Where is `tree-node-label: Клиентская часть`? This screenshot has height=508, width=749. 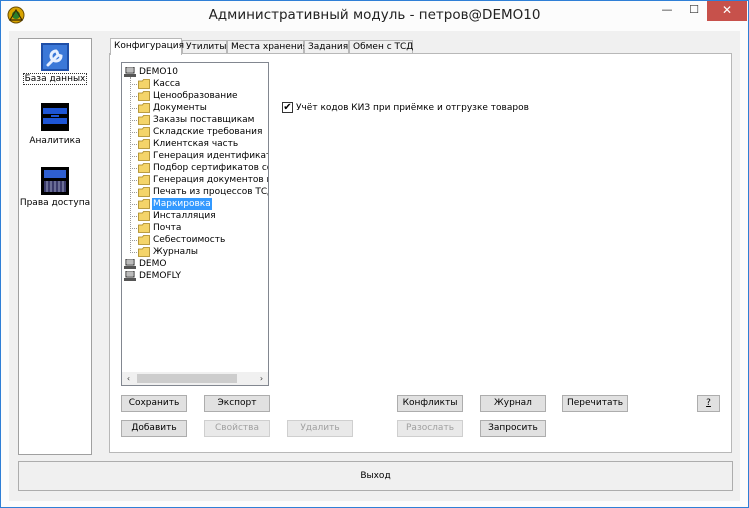
tree-node-label: Клиентская часть is located at coordinates (196, 144).